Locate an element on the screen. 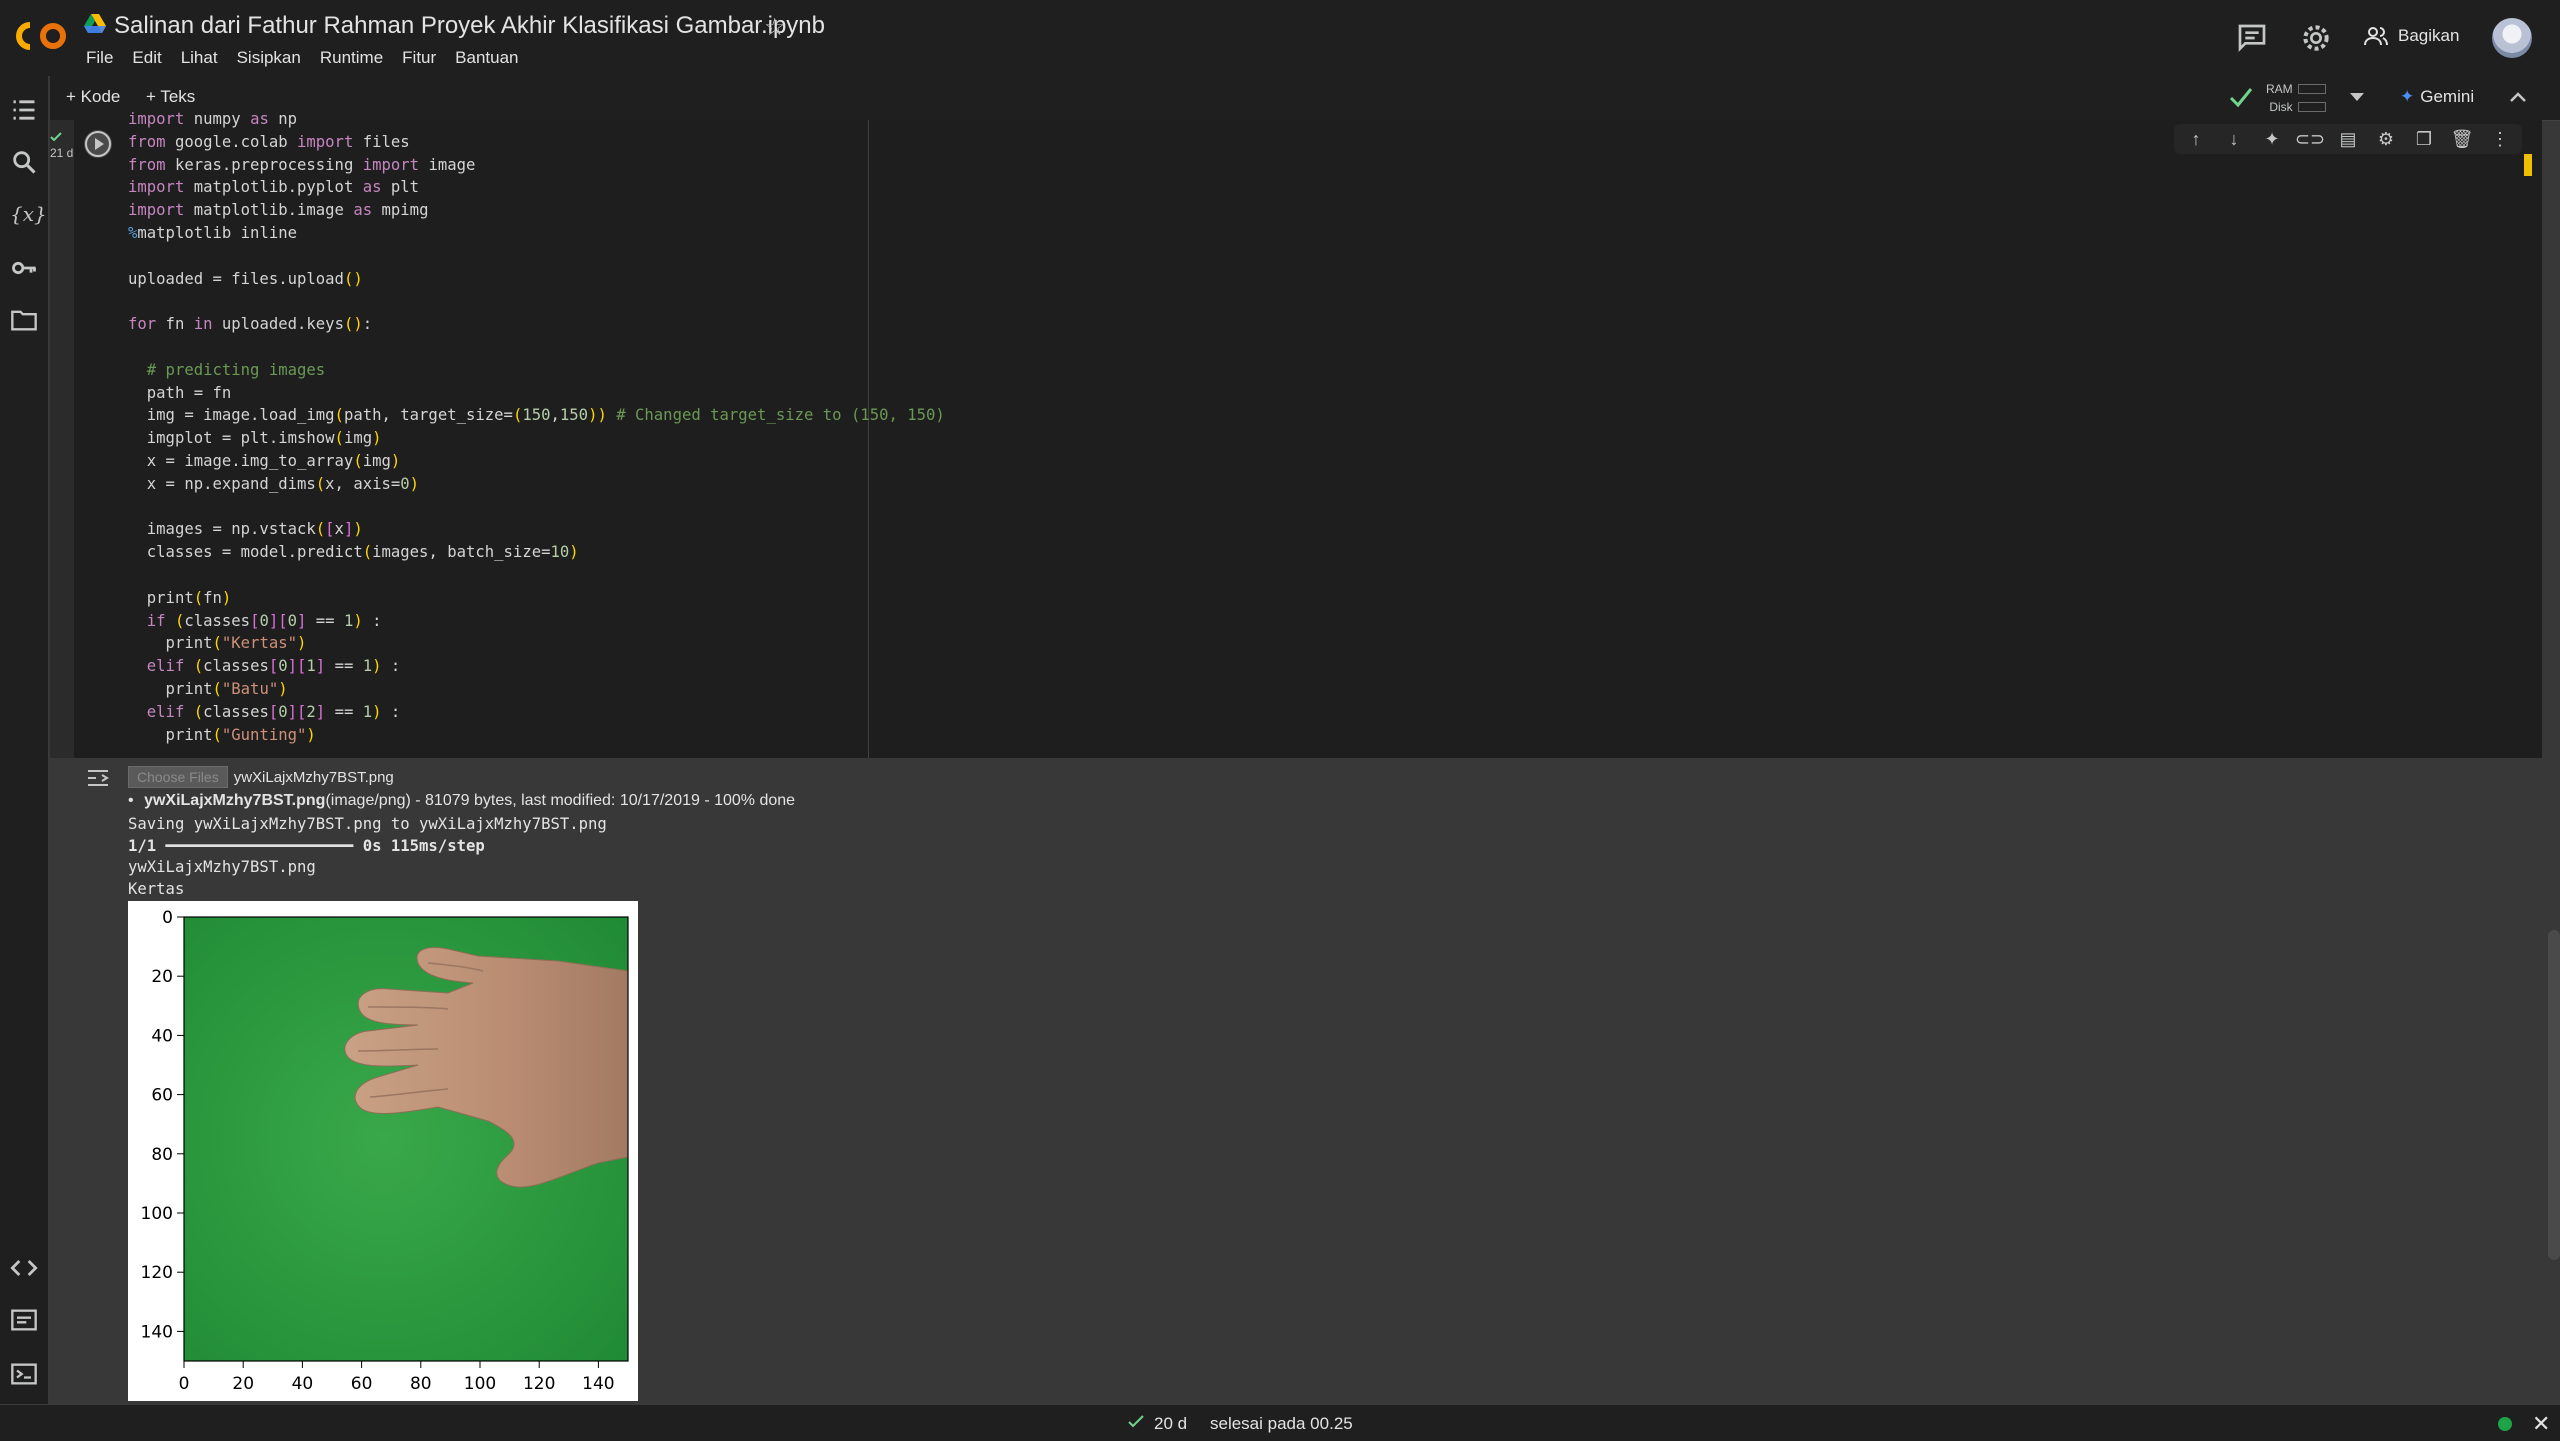 The image size is (2560, 1441). share-label: Bagikan is located at coordinates (2429, 35).